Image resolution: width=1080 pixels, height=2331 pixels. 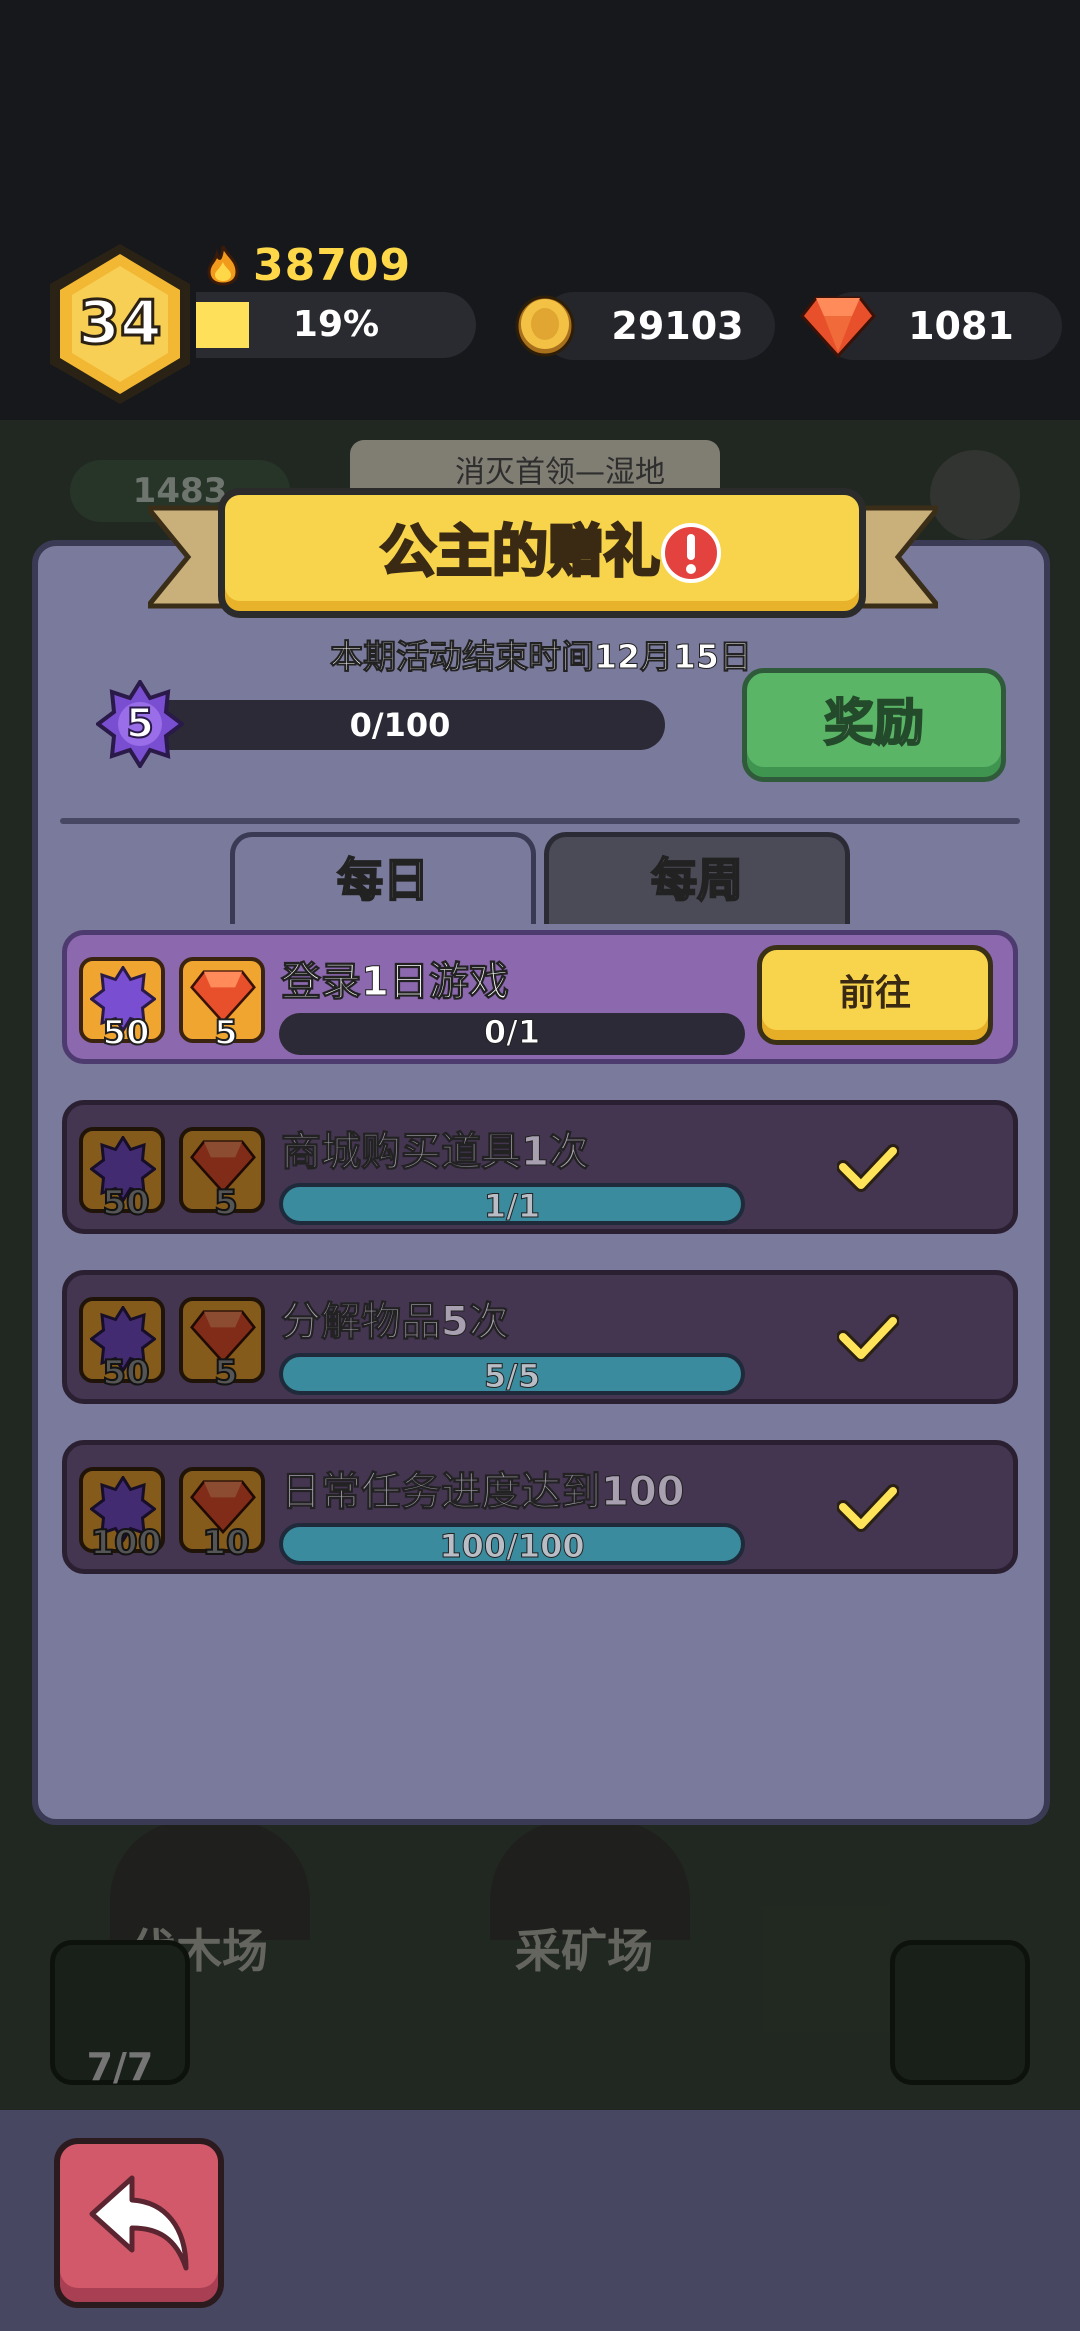 I want to click on gem-reward-slot: 10, so click(x=222, y=1515).